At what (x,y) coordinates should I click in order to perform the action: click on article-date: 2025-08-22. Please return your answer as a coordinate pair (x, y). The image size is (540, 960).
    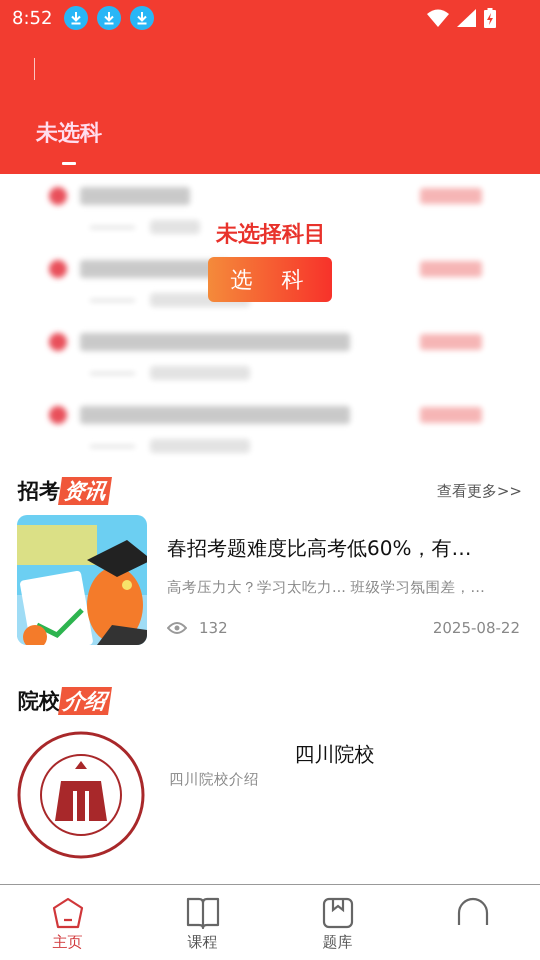
    Looking at the image, I should click on (476, 628).